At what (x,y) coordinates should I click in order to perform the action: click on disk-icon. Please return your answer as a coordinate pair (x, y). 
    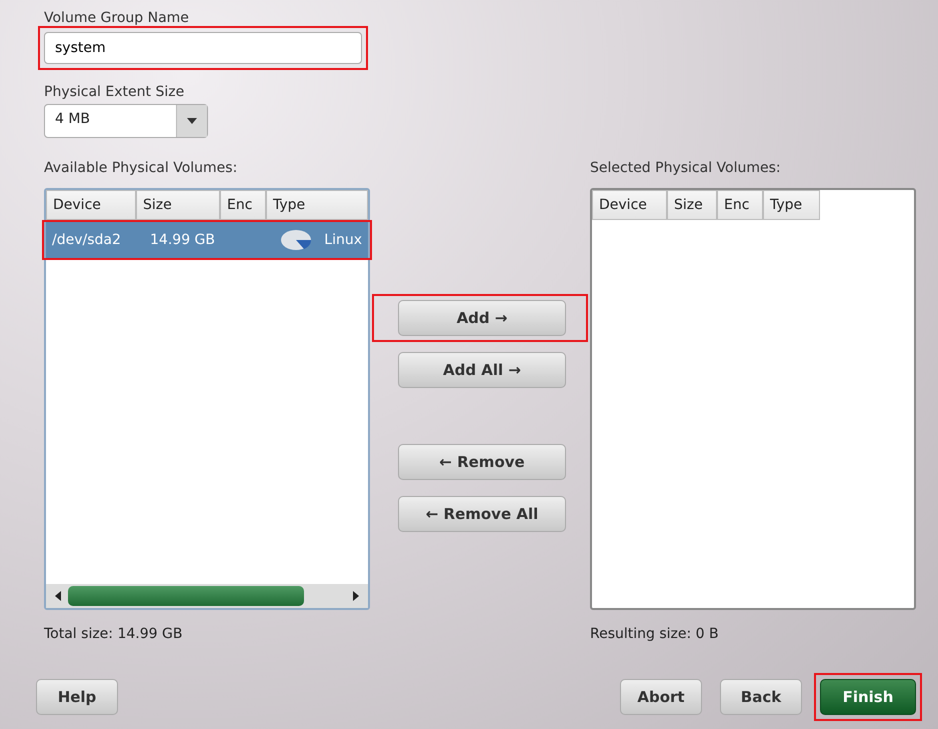
    Looking at the image, I should click on (296, 240).